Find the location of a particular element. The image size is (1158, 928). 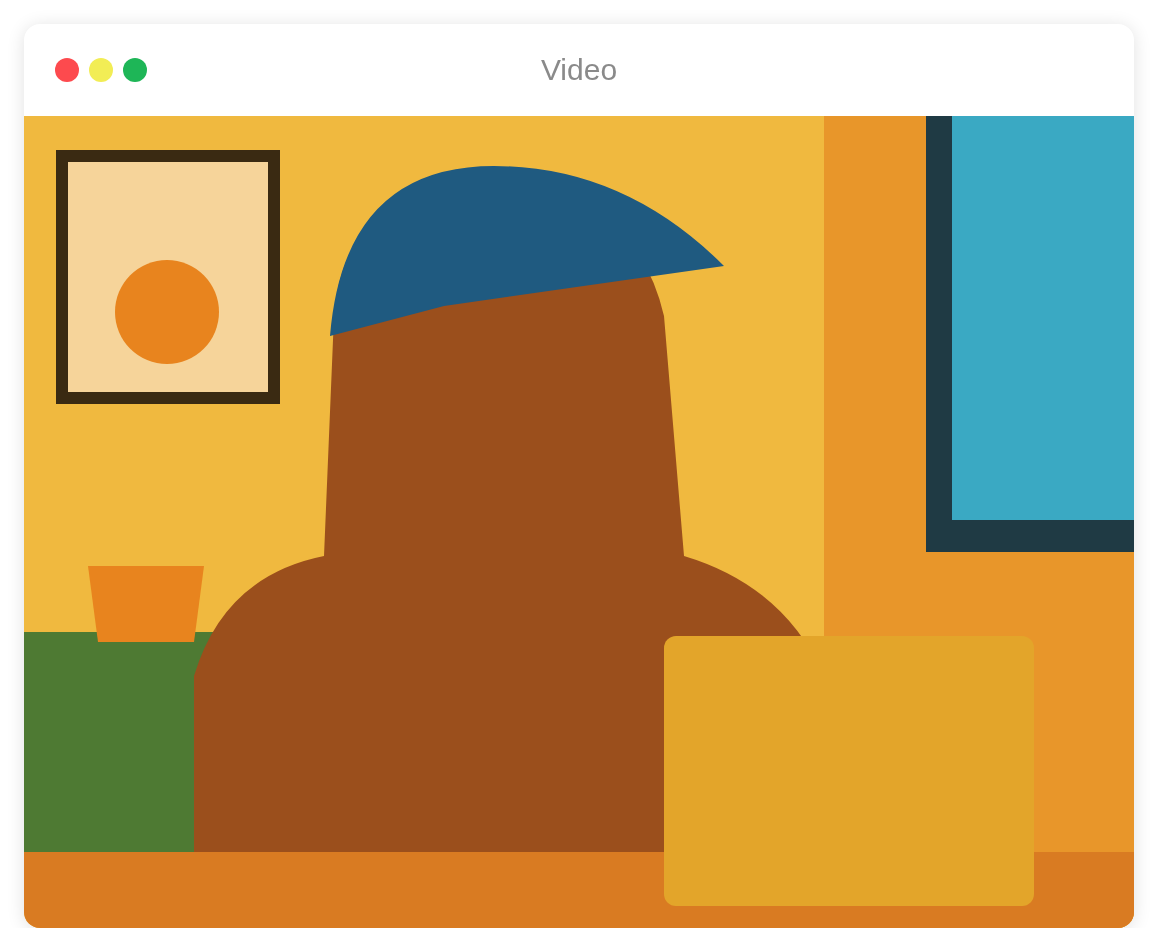

maximize-button is located at coordinates (135, 70).